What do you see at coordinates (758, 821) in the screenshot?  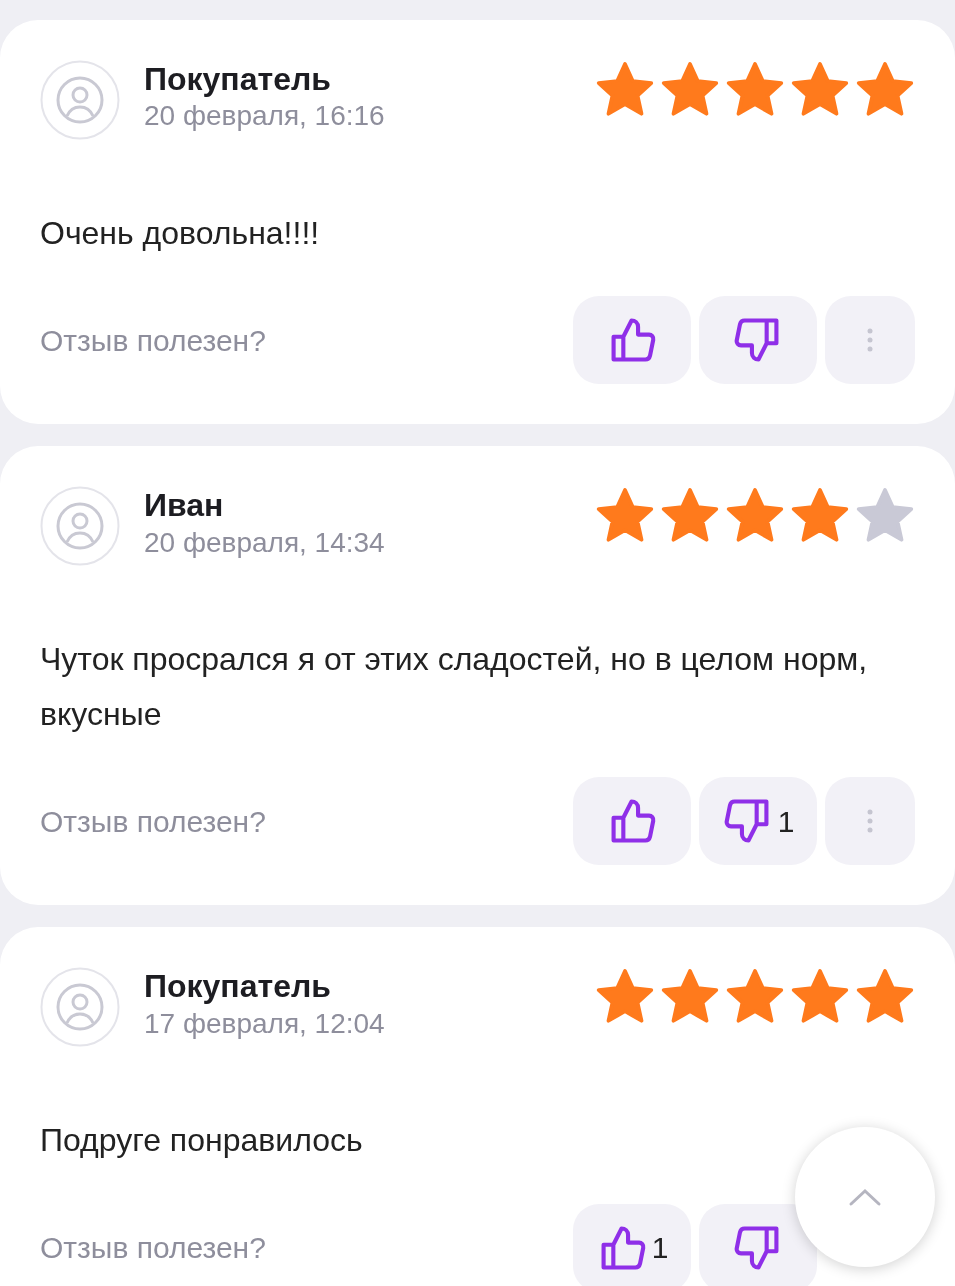 I see `dislike-button: 1` at bounding box center [758, 821].